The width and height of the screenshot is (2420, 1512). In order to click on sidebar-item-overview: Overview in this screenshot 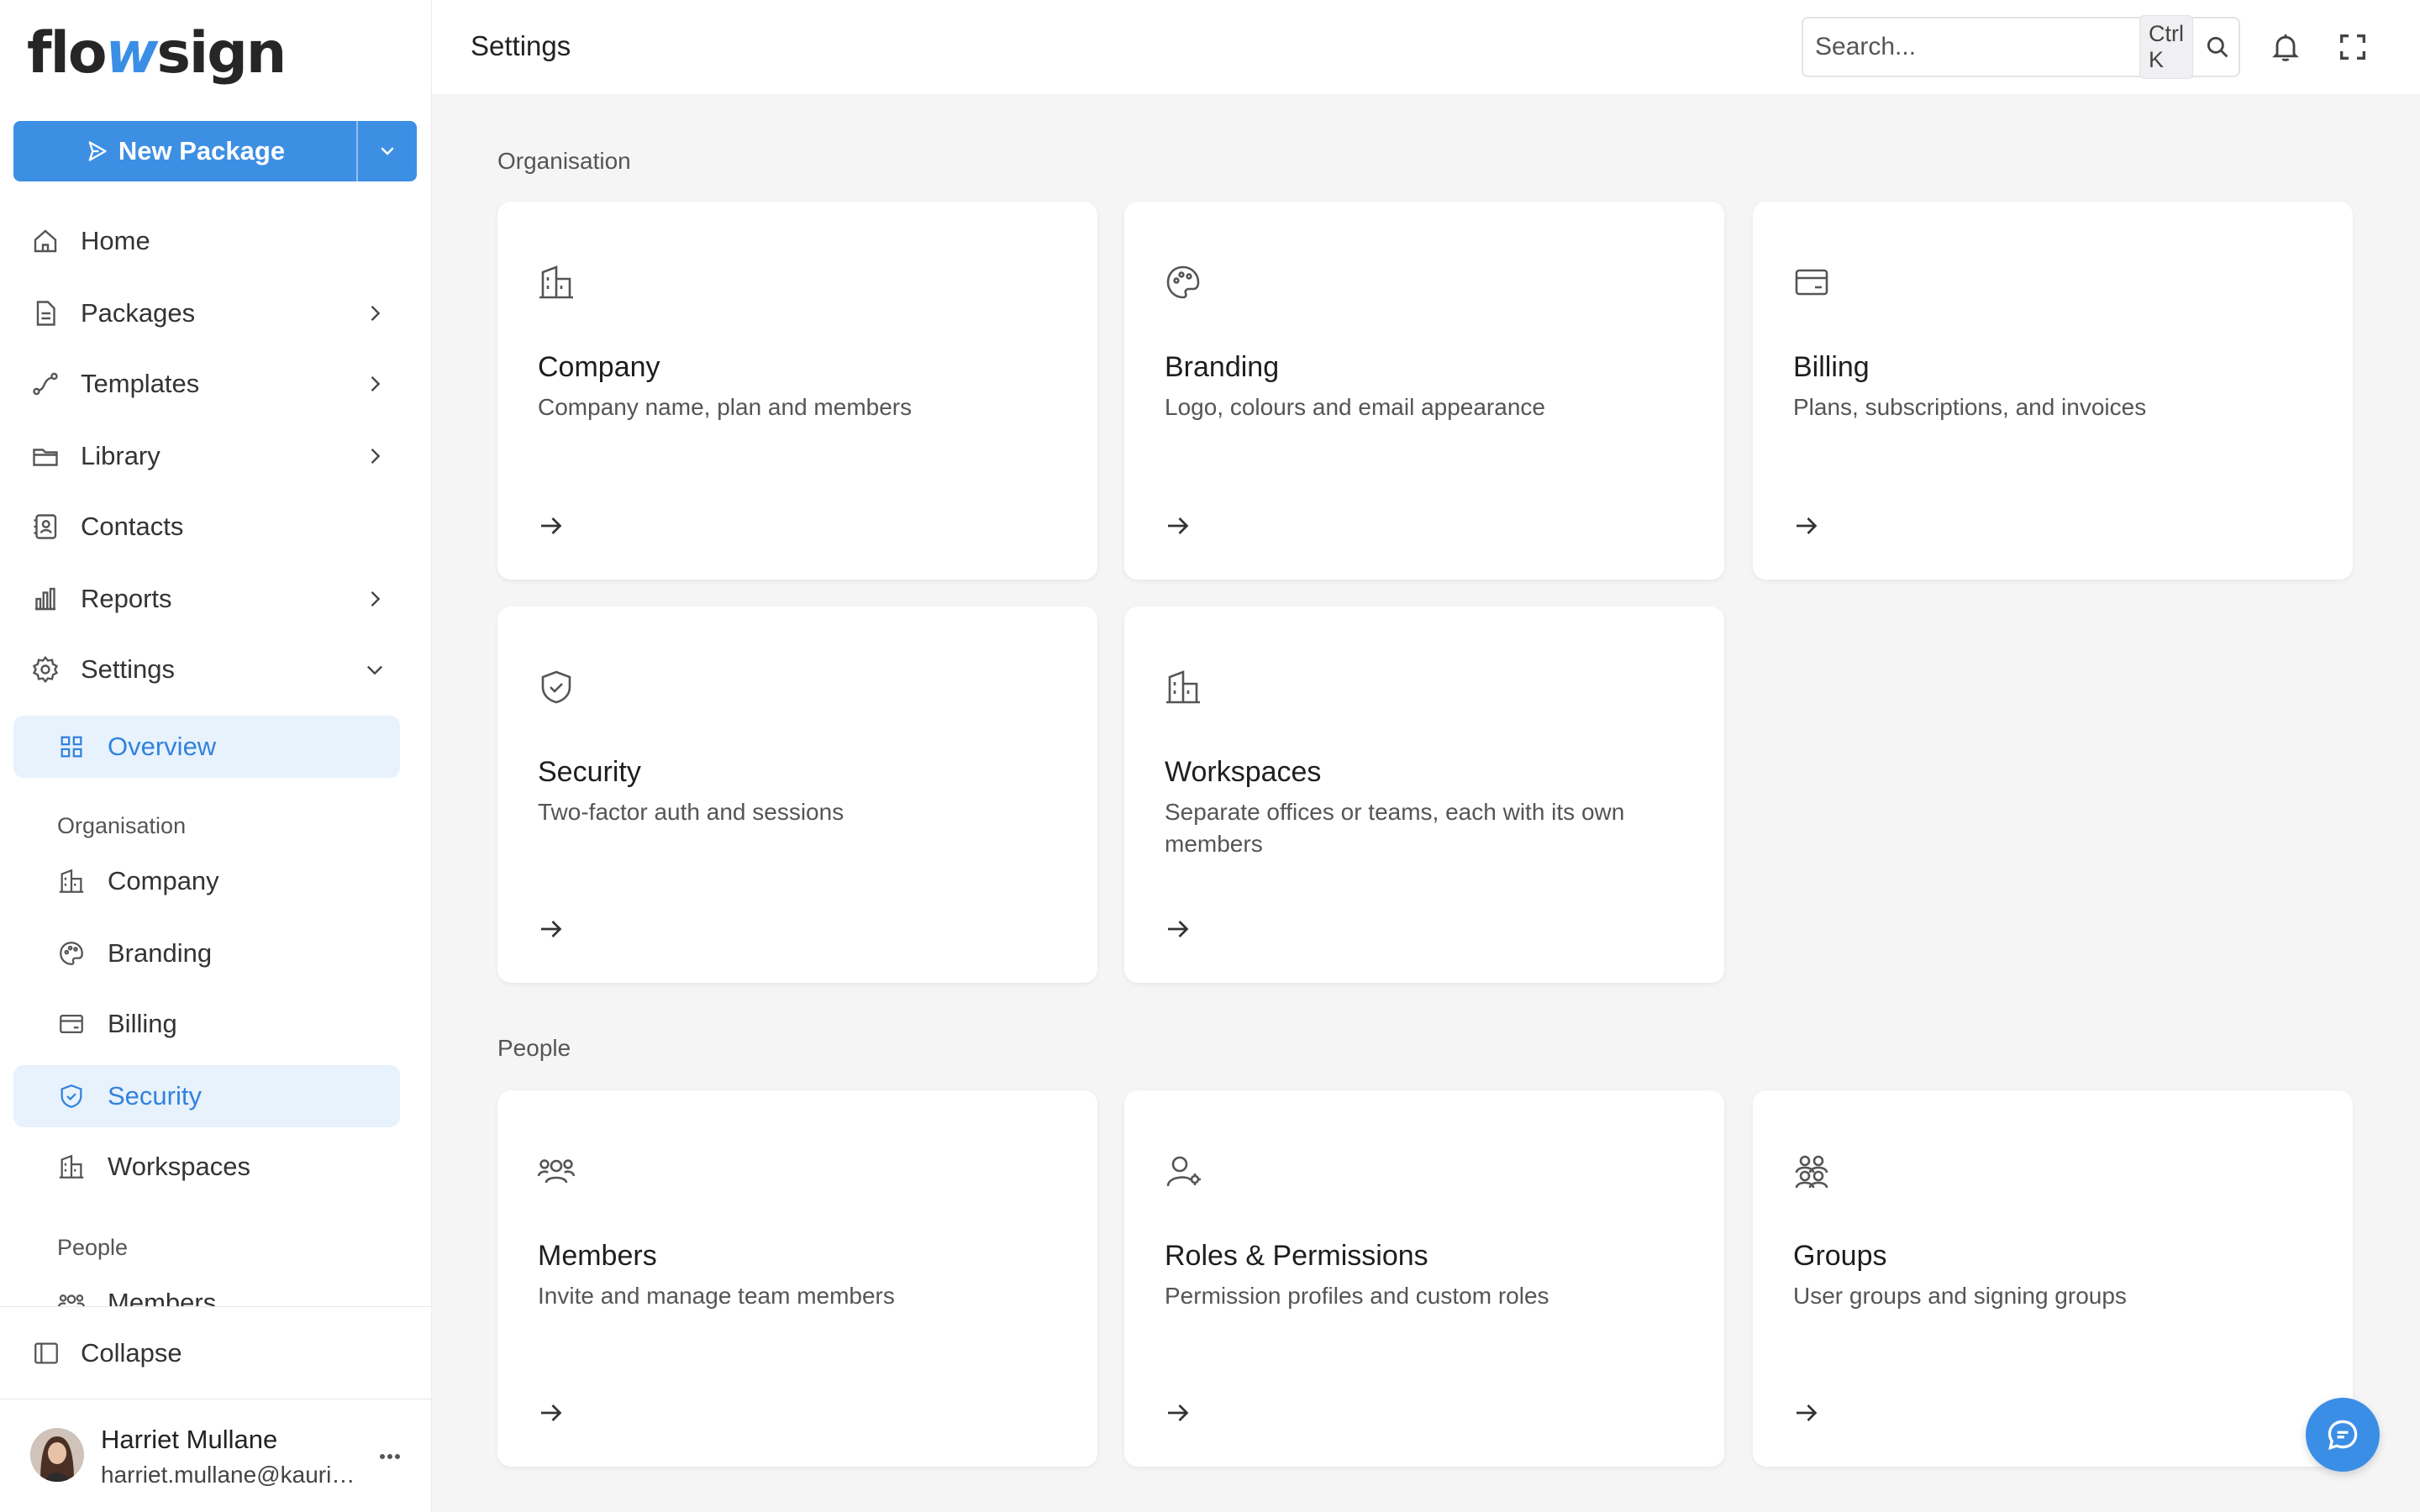, I will do `click(206, 747)`.